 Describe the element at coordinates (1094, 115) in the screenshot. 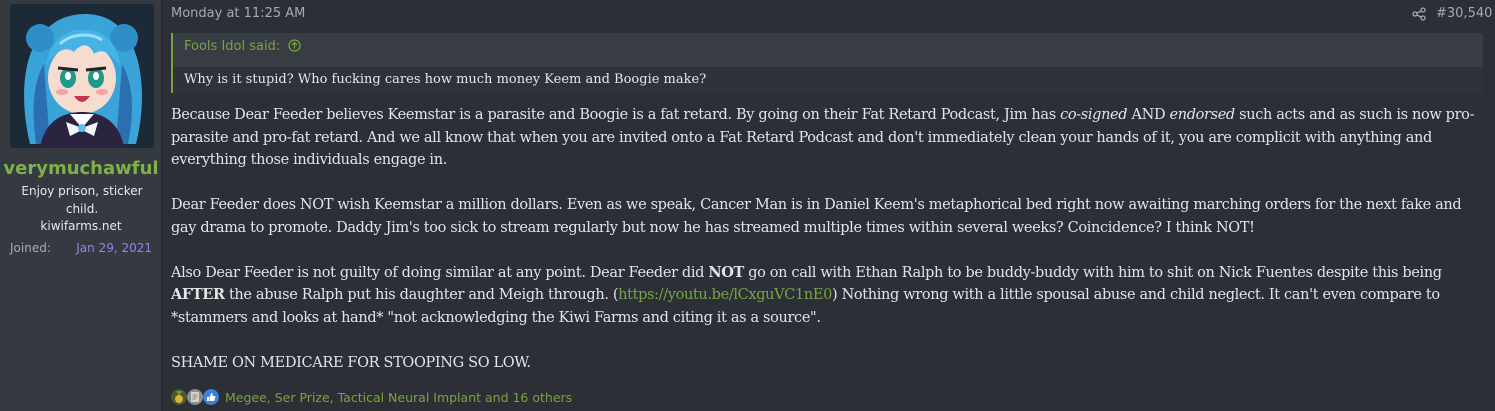

I see `emphasis: co-signed` at that location.